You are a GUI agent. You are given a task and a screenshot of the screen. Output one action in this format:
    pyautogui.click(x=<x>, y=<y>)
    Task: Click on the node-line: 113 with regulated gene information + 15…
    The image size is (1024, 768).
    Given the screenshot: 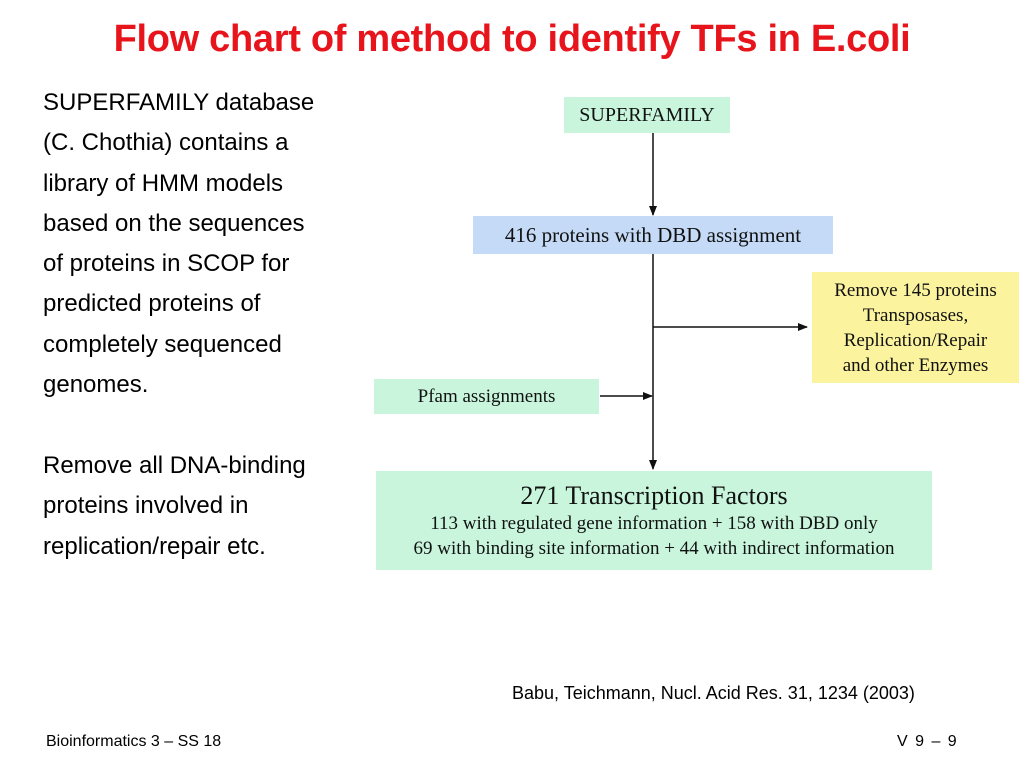 What is the action you would take?
    pyautogui.click(x=654, y=523)
    